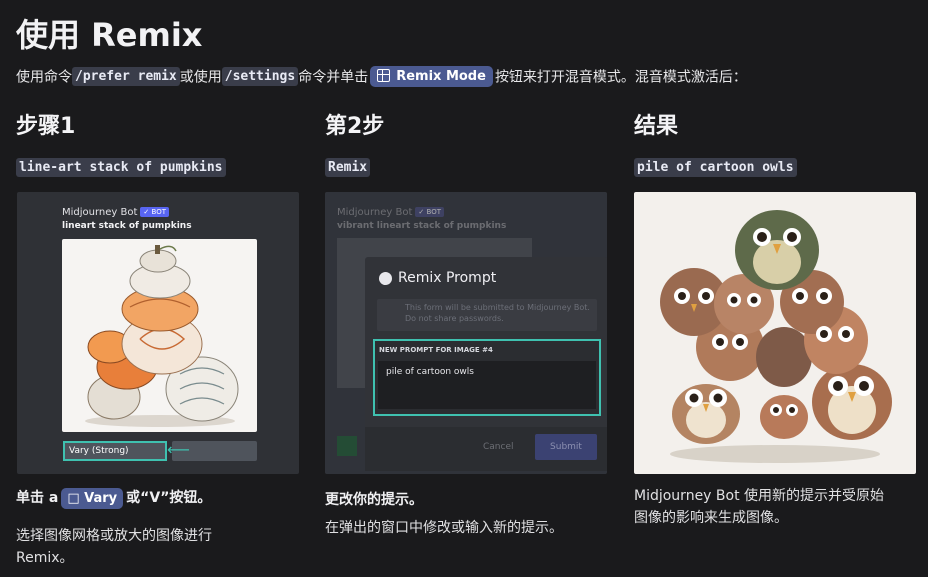 Image resolution: width=928 pixels, height=577 pixels. Describe the element at coordinates (355, 126) in the screenshot. I see `step-2-heading: 第2步` at that location.